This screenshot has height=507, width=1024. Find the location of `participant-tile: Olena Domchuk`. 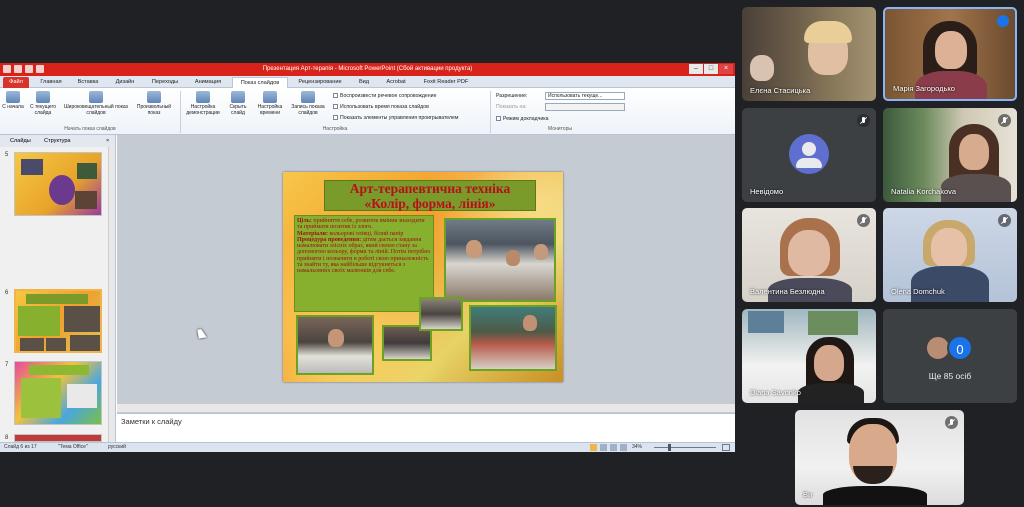

participant-tile: Olena Domchuk is located at coordinates (950, 255).